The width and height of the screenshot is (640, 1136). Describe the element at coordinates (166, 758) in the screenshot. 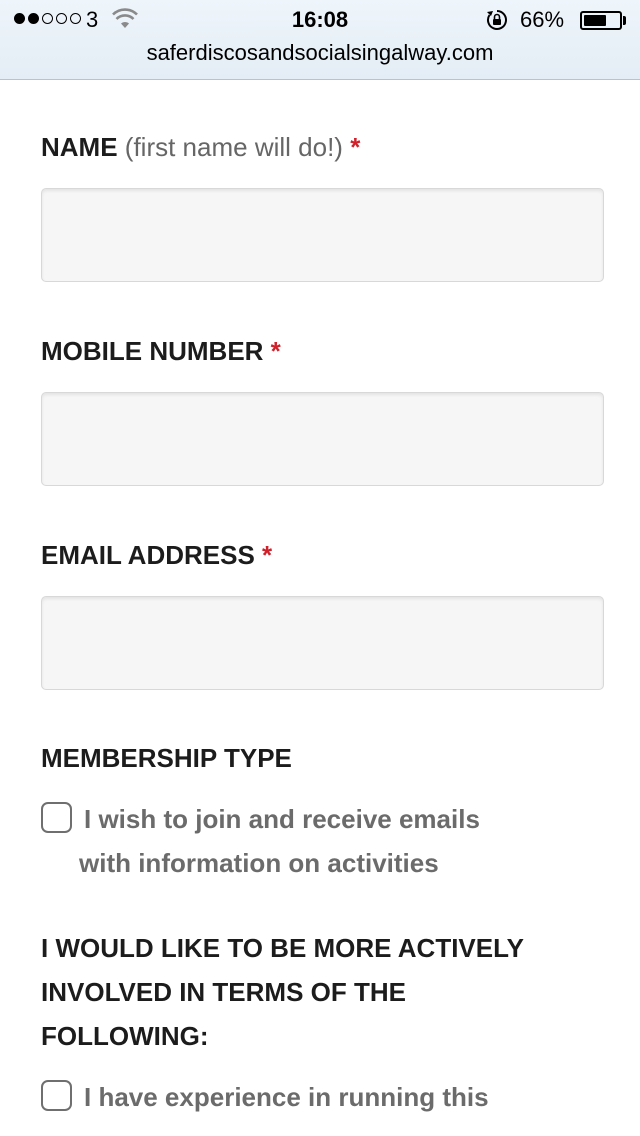

I see `membership-type-heading: MEMBERSHIP TYPE` at that location.